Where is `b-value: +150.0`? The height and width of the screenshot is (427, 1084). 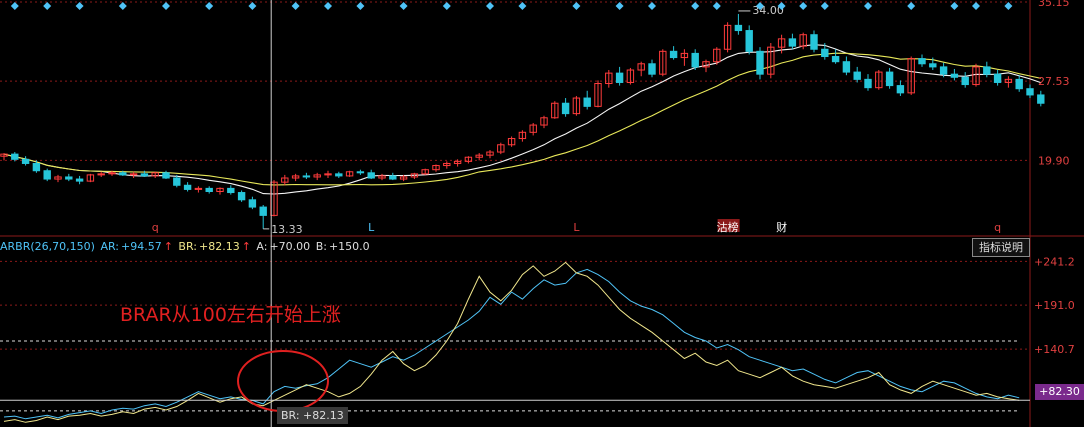
b-value: +150.0 is located at coordinates (349, 246).